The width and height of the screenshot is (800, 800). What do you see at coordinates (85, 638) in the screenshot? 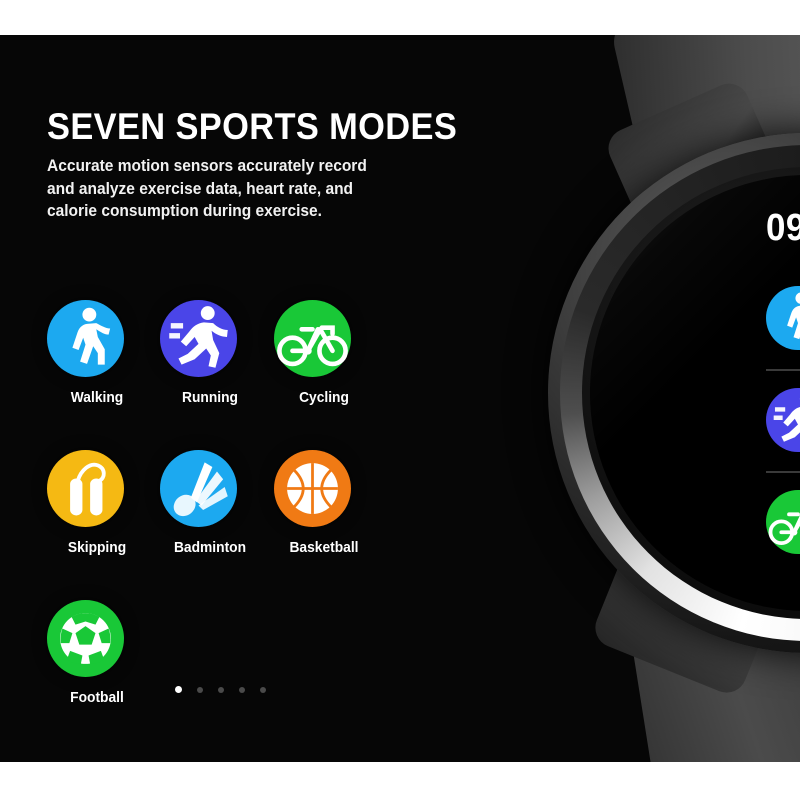
I see `football-icon` at bounding box center [85, 638].